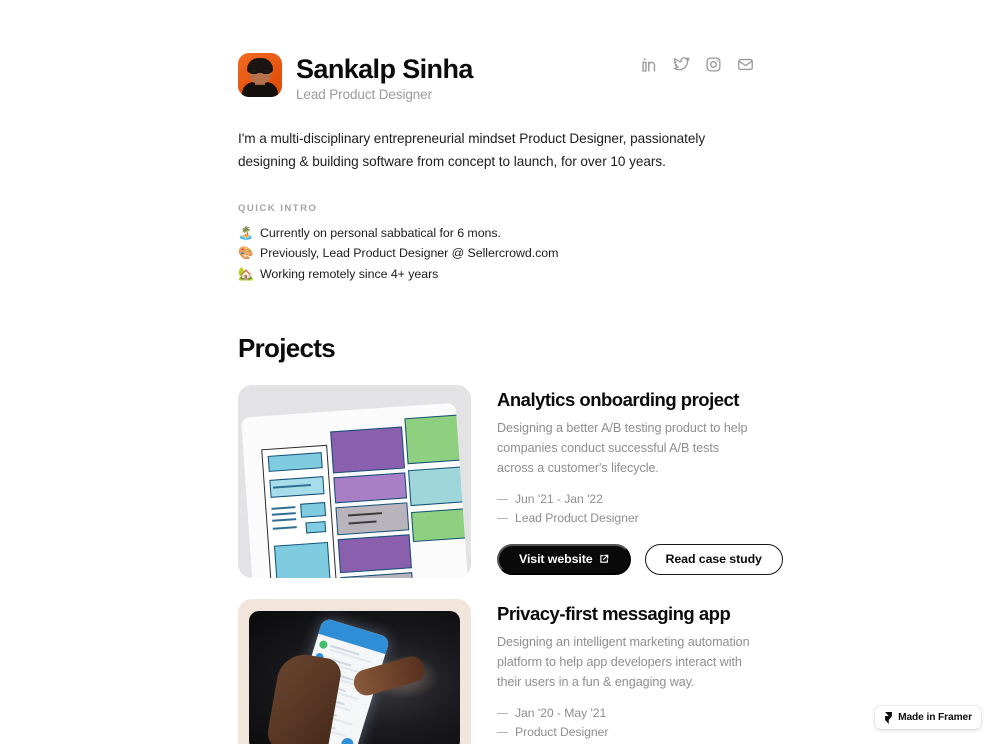  I want to click on avatar, so click(260, 75).